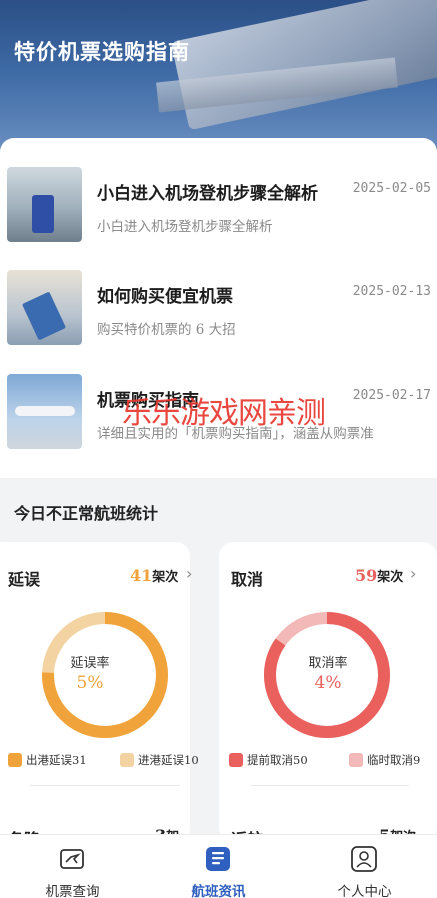 This screenshot has height=898, width=437. Describe the element at coordinates (72, 859) in the screenshot. I see `ticket-icon` at that location.